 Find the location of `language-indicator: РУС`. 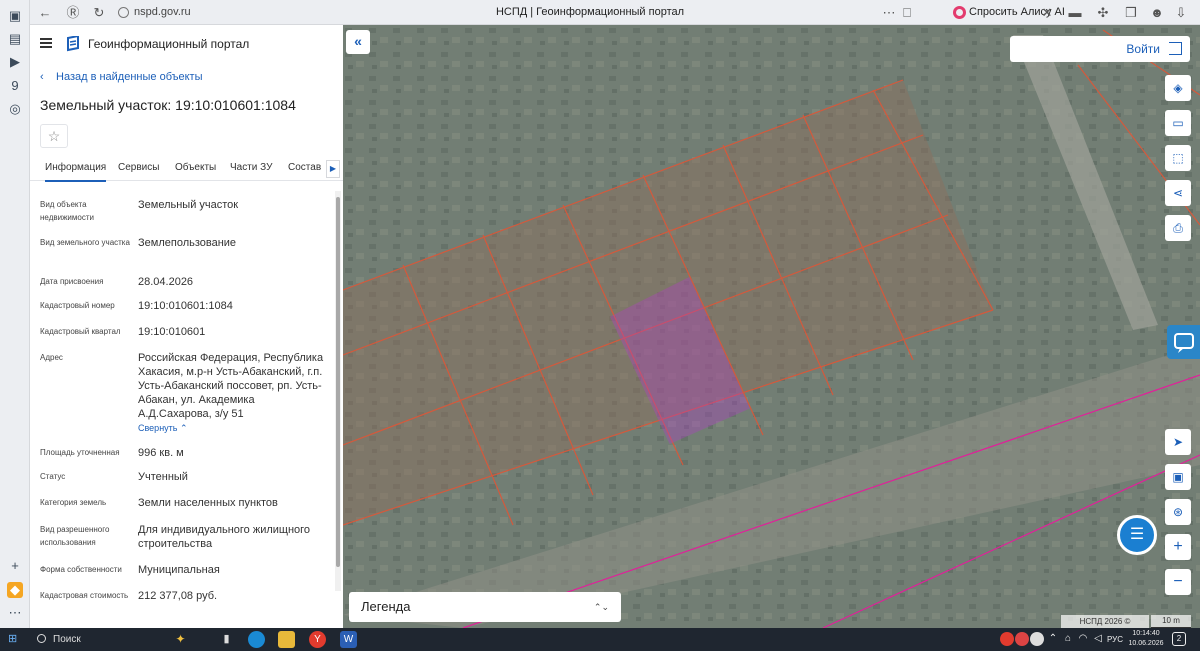

language-indicator: РУС is located at coordinates (1115, 639).